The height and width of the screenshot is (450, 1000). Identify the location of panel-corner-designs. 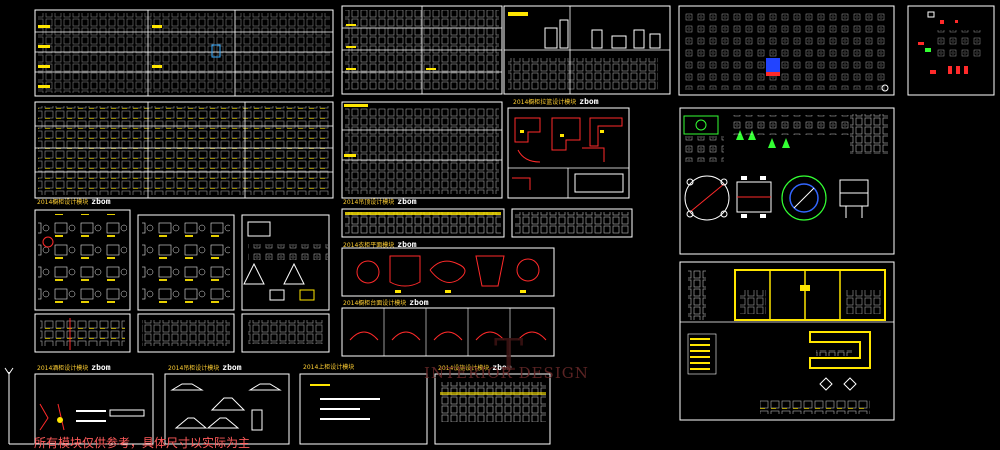
(568, 153).